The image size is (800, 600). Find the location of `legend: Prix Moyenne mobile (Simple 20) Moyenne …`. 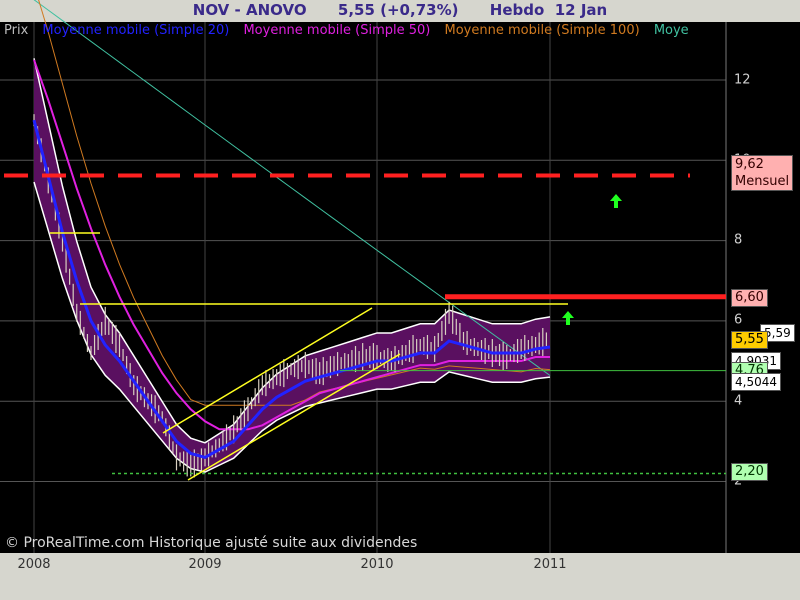

legend: Prix Moyenne mobile (Simple 20) Moyenne … is located at coordinates (365, 30).